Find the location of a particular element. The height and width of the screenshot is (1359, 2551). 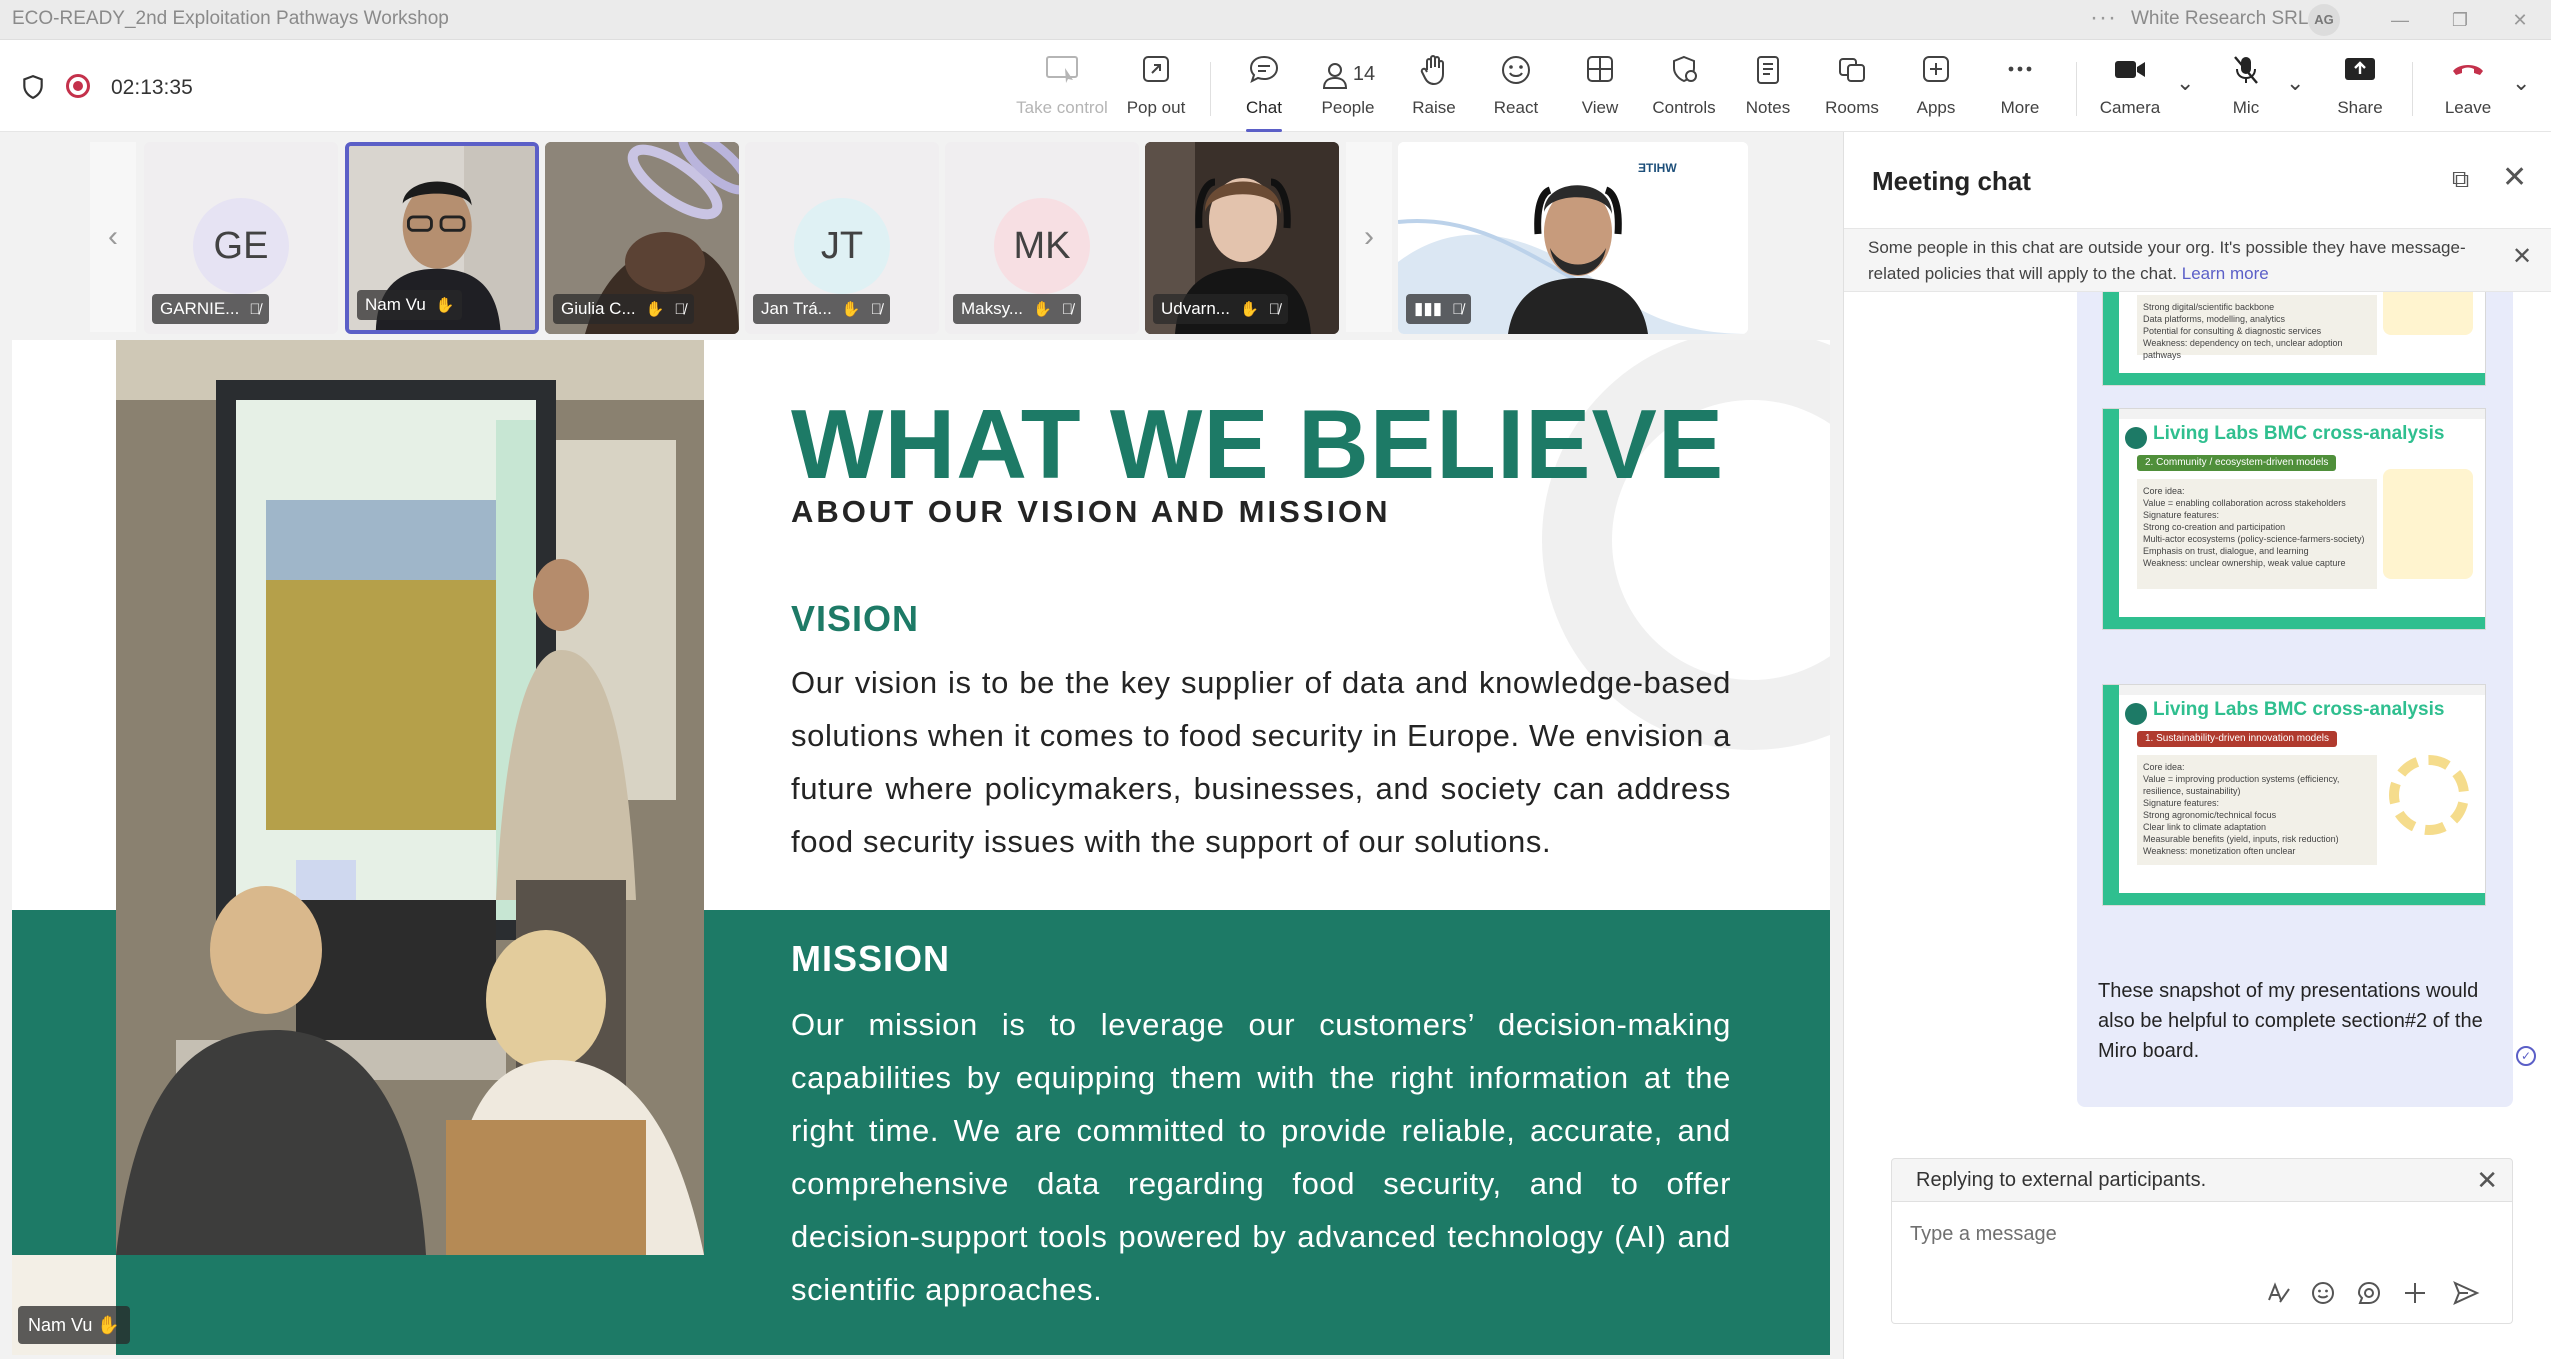

participant-status-tag: ▮▮▮ 🎙̸ is located at coordinates (1439, 309).